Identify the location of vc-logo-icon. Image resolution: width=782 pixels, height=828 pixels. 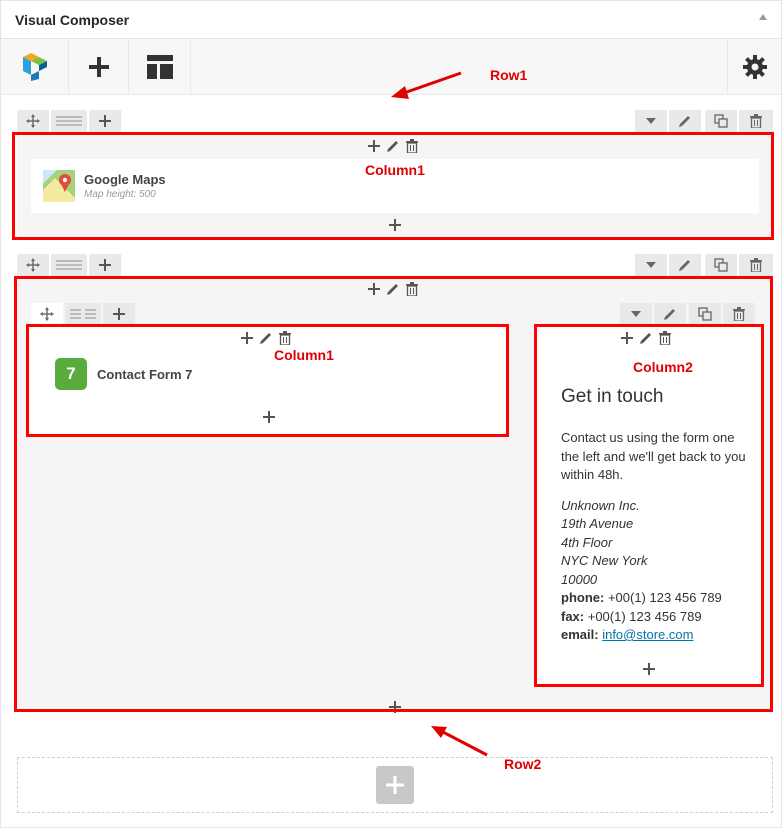
(34, 67).